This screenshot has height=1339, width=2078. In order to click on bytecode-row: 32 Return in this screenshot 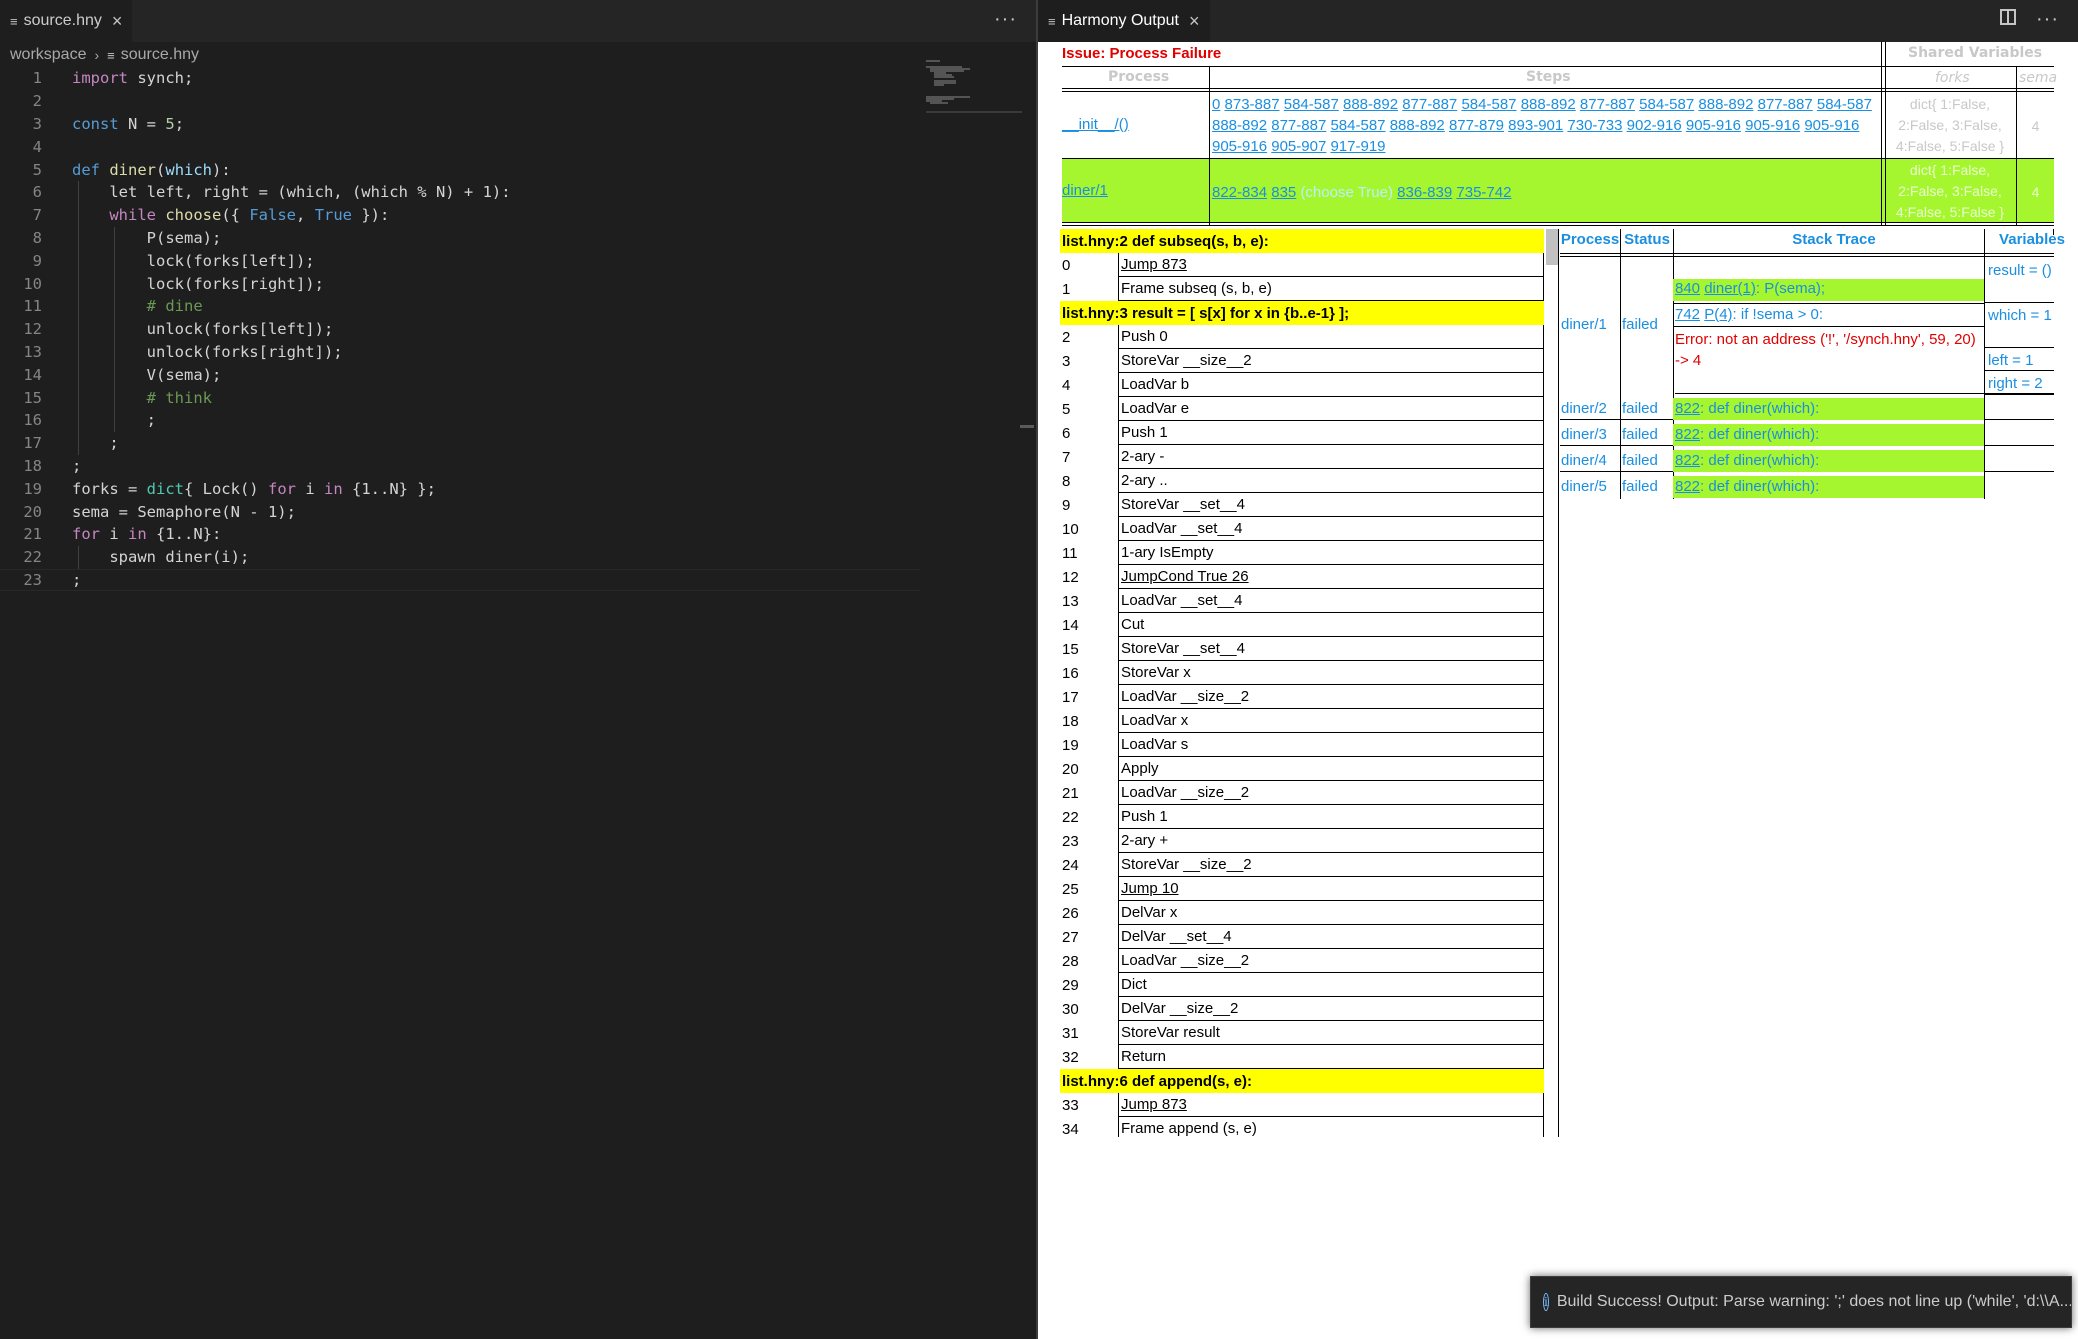, I will do `click(1322, 1057)`.